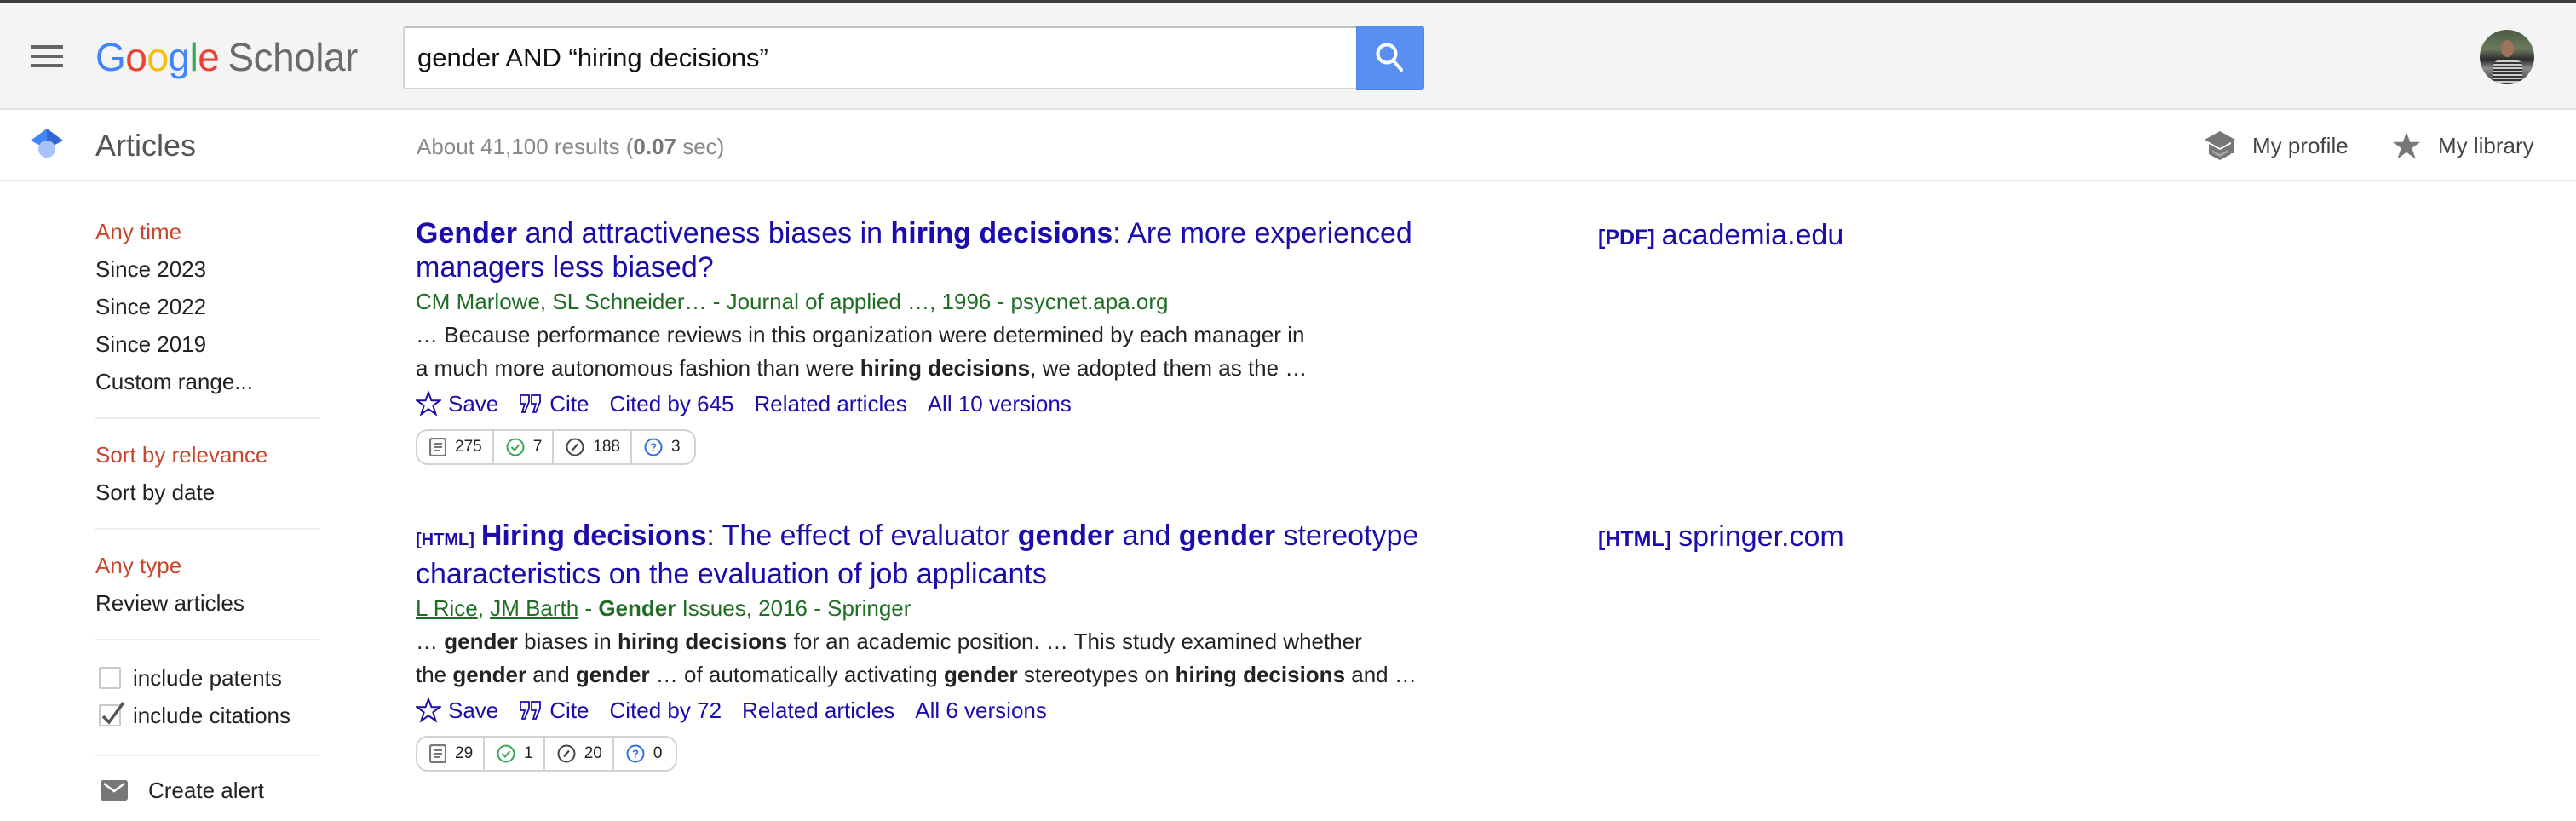  I want to click on filter-since-2019: Since 2019, so click(208, 344).